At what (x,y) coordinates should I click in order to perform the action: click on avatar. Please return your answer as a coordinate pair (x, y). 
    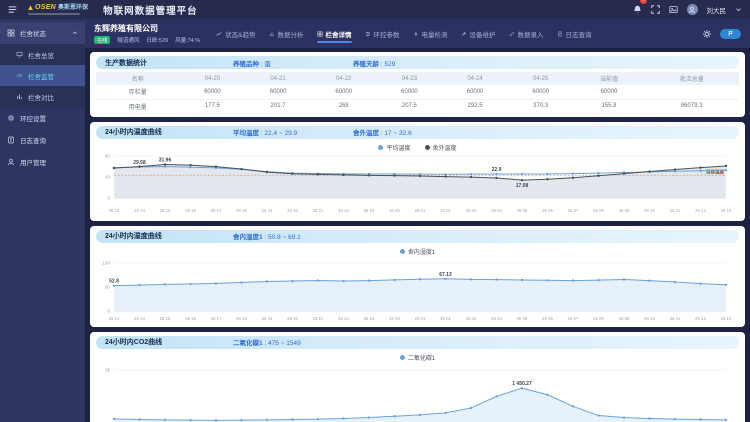
    Looking at the image, I should click on (692, 9).